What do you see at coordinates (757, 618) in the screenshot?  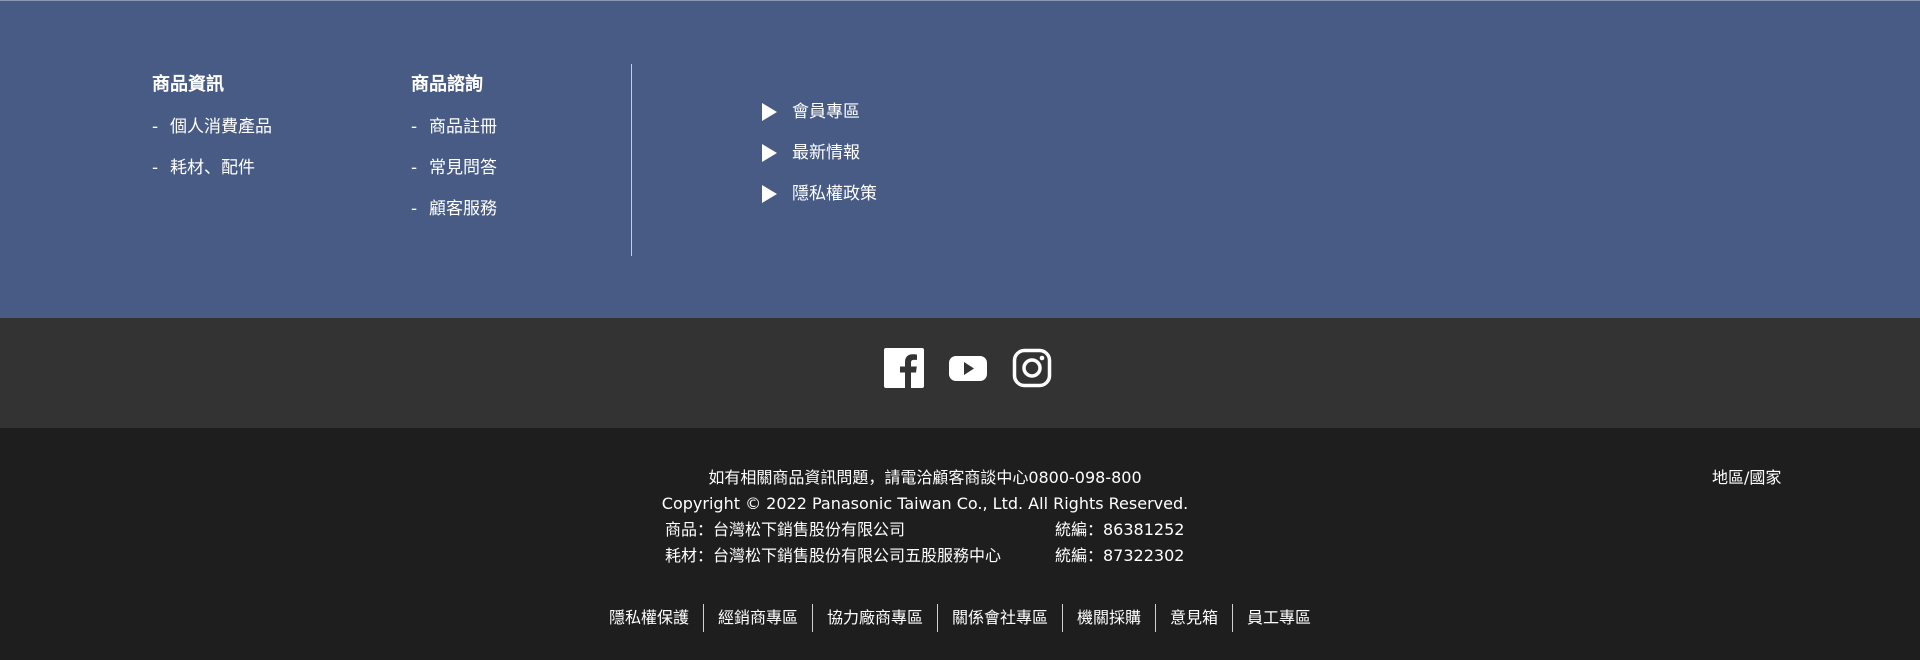 I see `link-dealer-area: 經銷商專區` at bounding box center [757, 618].